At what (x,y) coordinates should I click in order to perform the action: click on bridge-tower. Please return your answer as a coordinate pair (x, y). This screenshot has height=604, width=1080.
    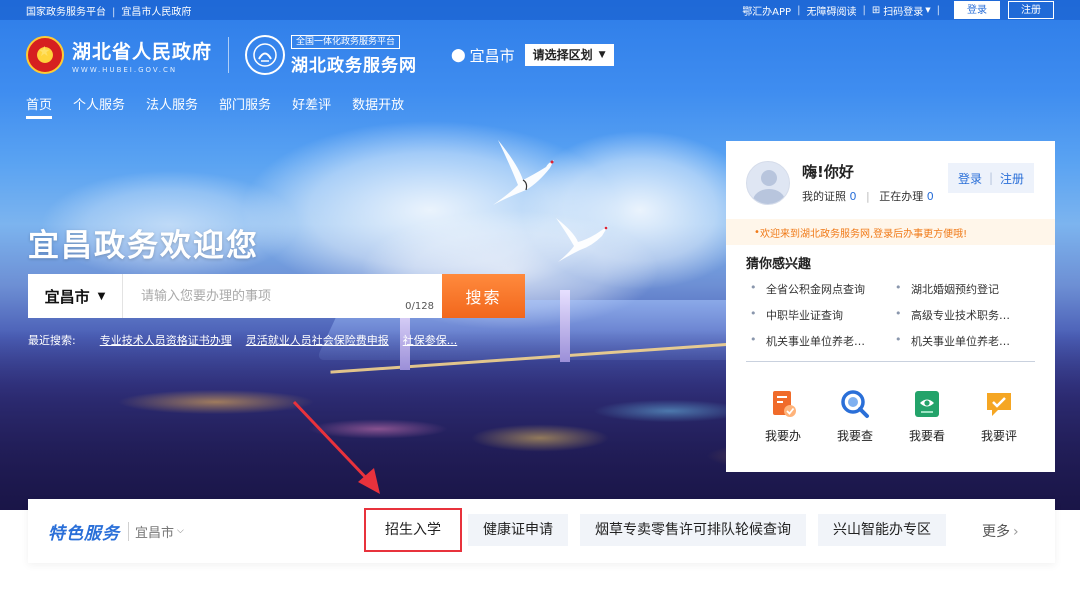
    Looking at the image, I should click on (565, 326).